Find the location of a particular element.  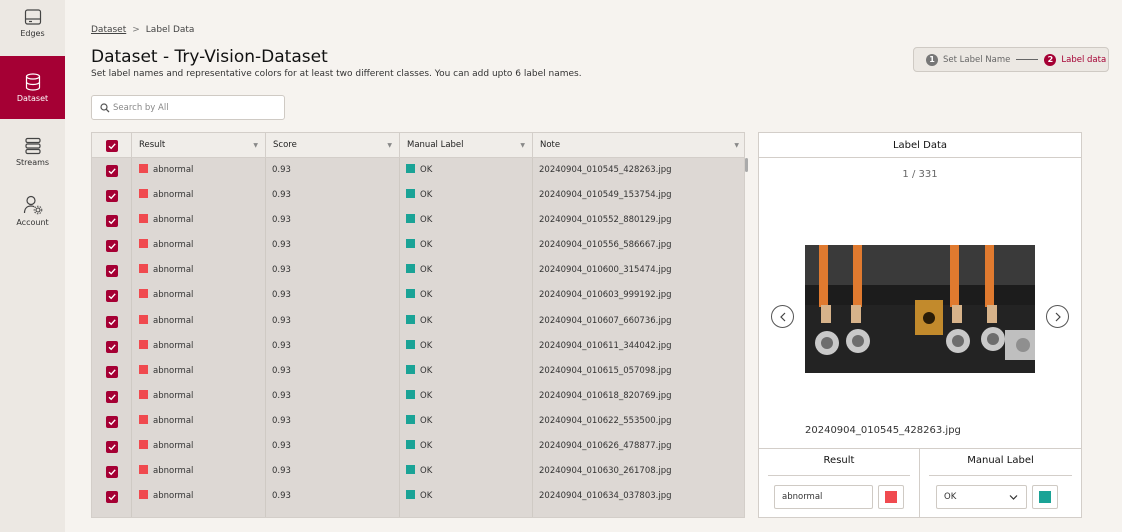

column-header-result: Result ▼ is located at coordinates (199, 145).